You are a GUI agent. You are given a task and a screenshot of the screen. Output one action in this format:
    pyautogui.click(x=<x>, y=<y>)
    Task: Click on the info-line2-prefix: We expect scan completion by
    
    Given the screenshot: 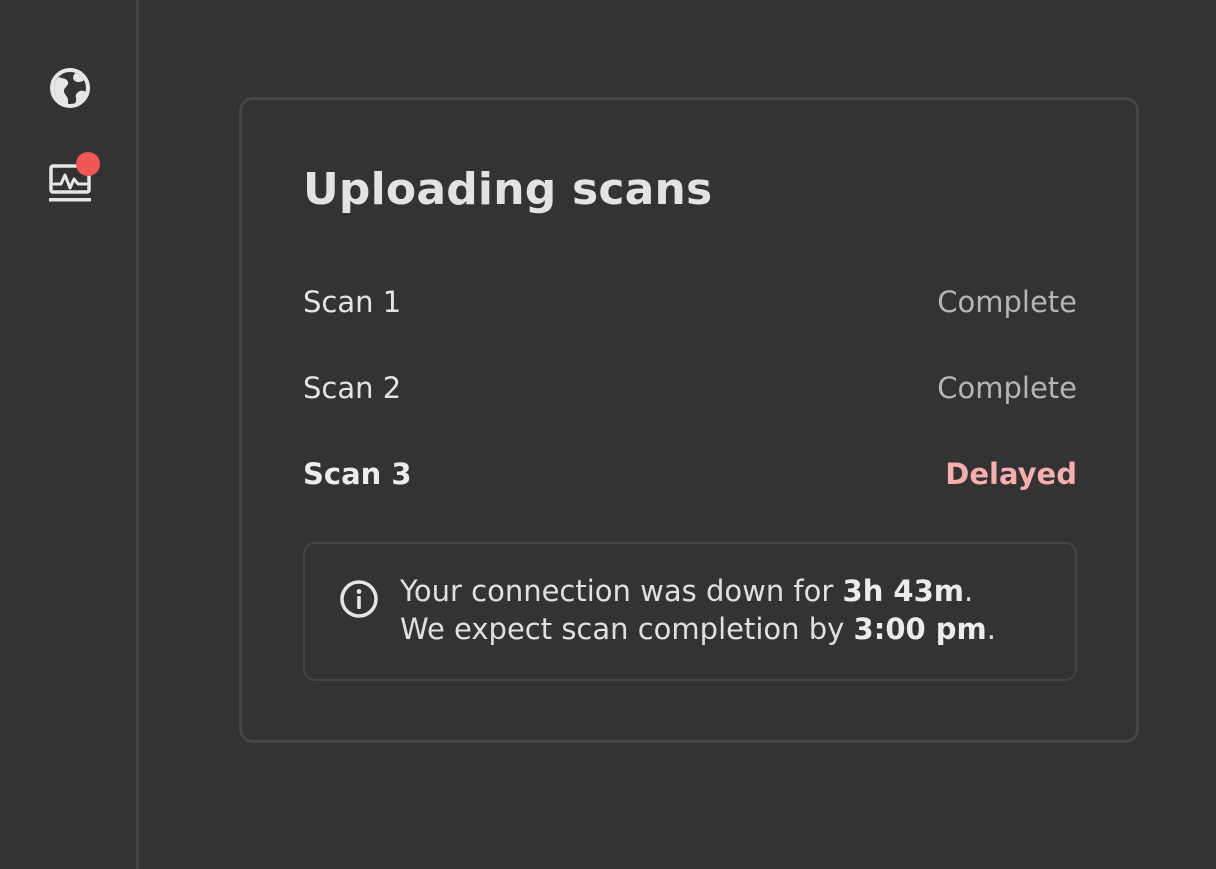 What is the action you would take?
    pyautogui.click(x=627, y=629)
    